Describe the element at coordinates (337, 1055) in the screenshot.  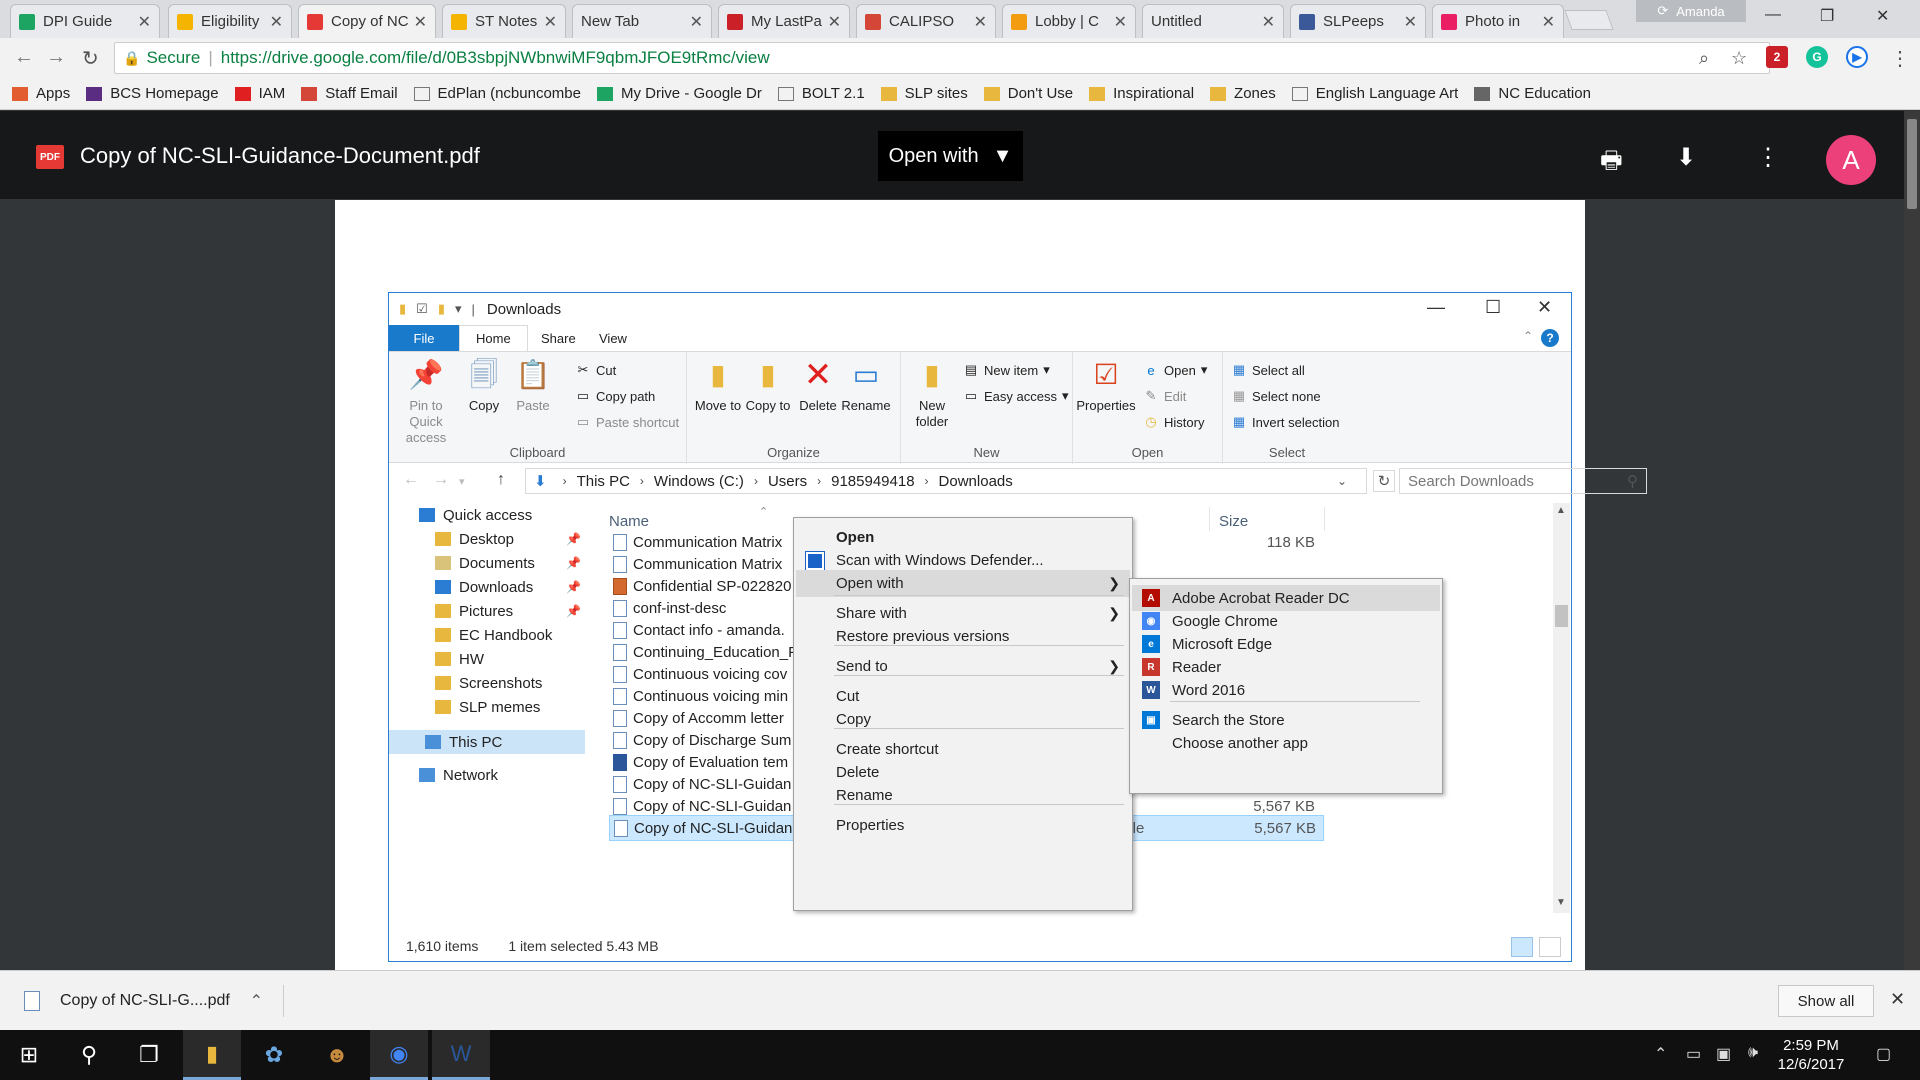
I see `app-taskbar-icon: ☻` at that location.